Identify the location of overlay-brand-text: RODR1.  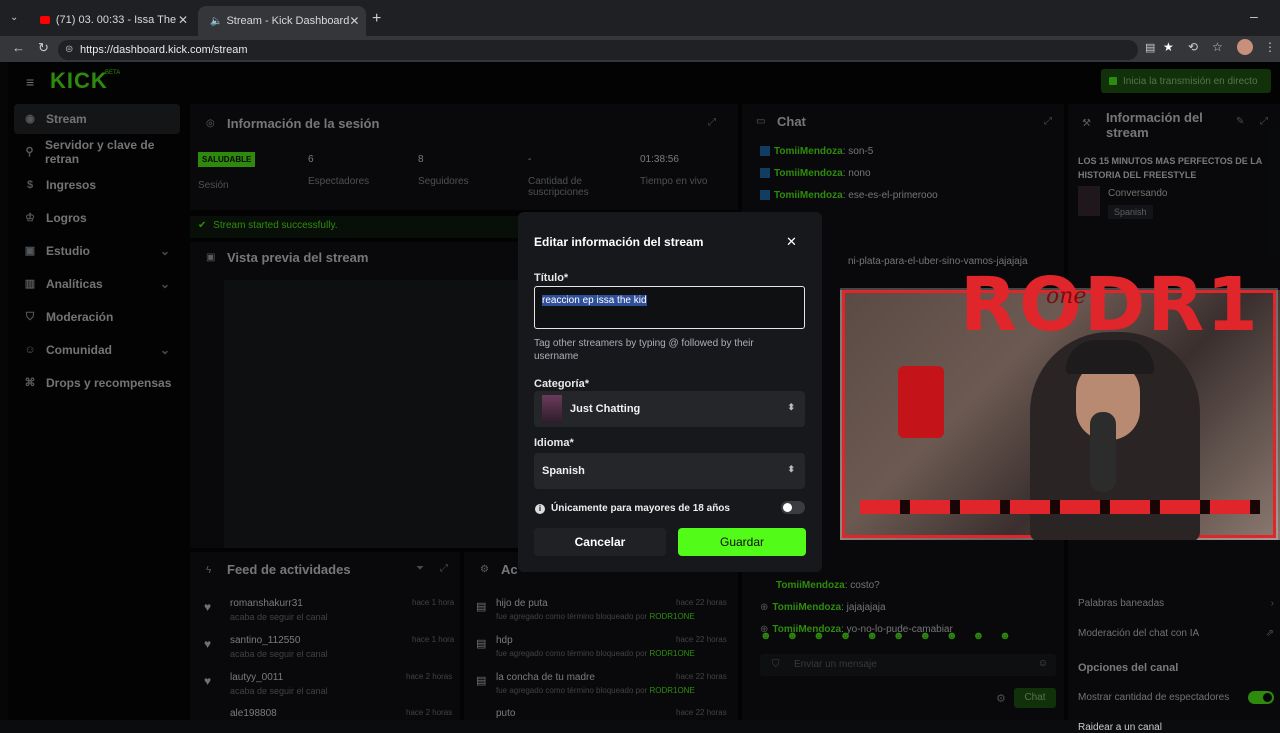
(1110, 305).